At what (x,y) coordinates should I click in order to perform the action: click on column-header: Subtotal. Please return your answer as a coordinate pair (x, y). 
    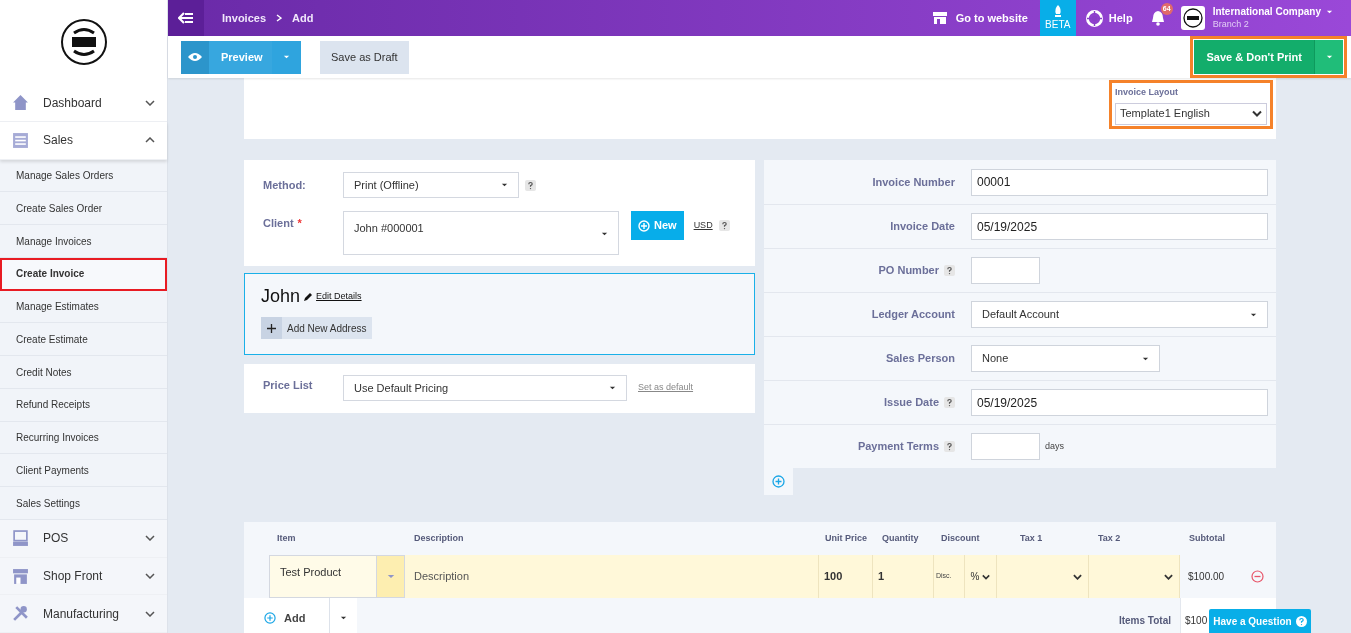
    Looking at the image, I should click on (1207, 538).